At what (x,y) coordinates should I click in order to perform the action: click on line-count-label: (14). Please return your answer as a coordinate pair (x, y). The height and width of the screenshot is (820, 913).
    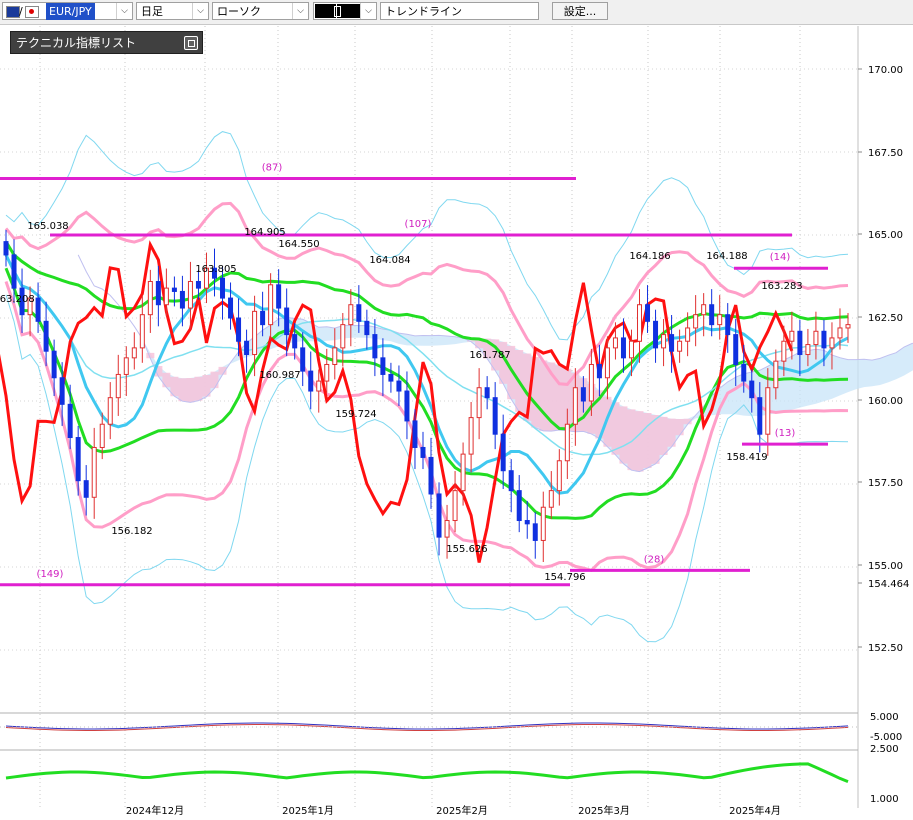
    Looking at the image, I should click on (780, 257).